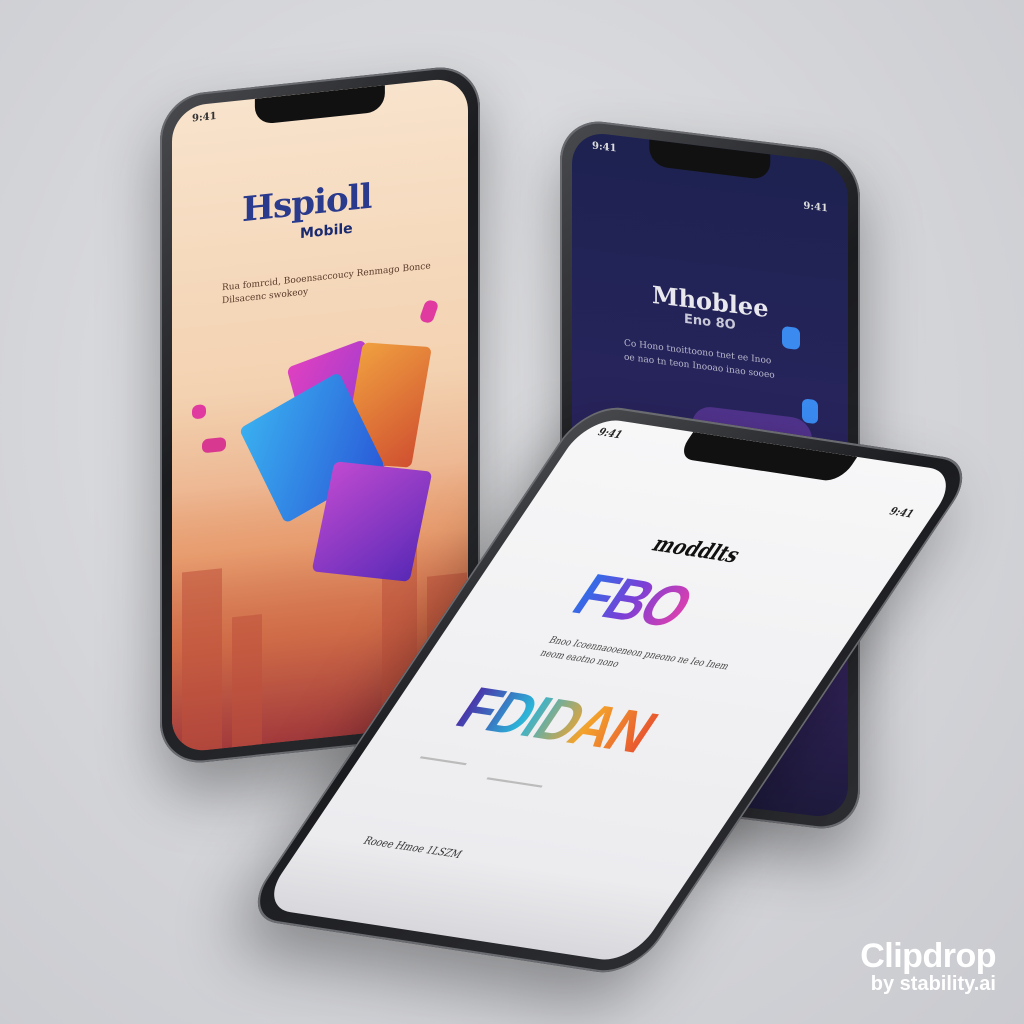 The width and height of the screenshot is (1024, 1024). I want to click on watermark-brand: Clipdrop, so click(928, 956).